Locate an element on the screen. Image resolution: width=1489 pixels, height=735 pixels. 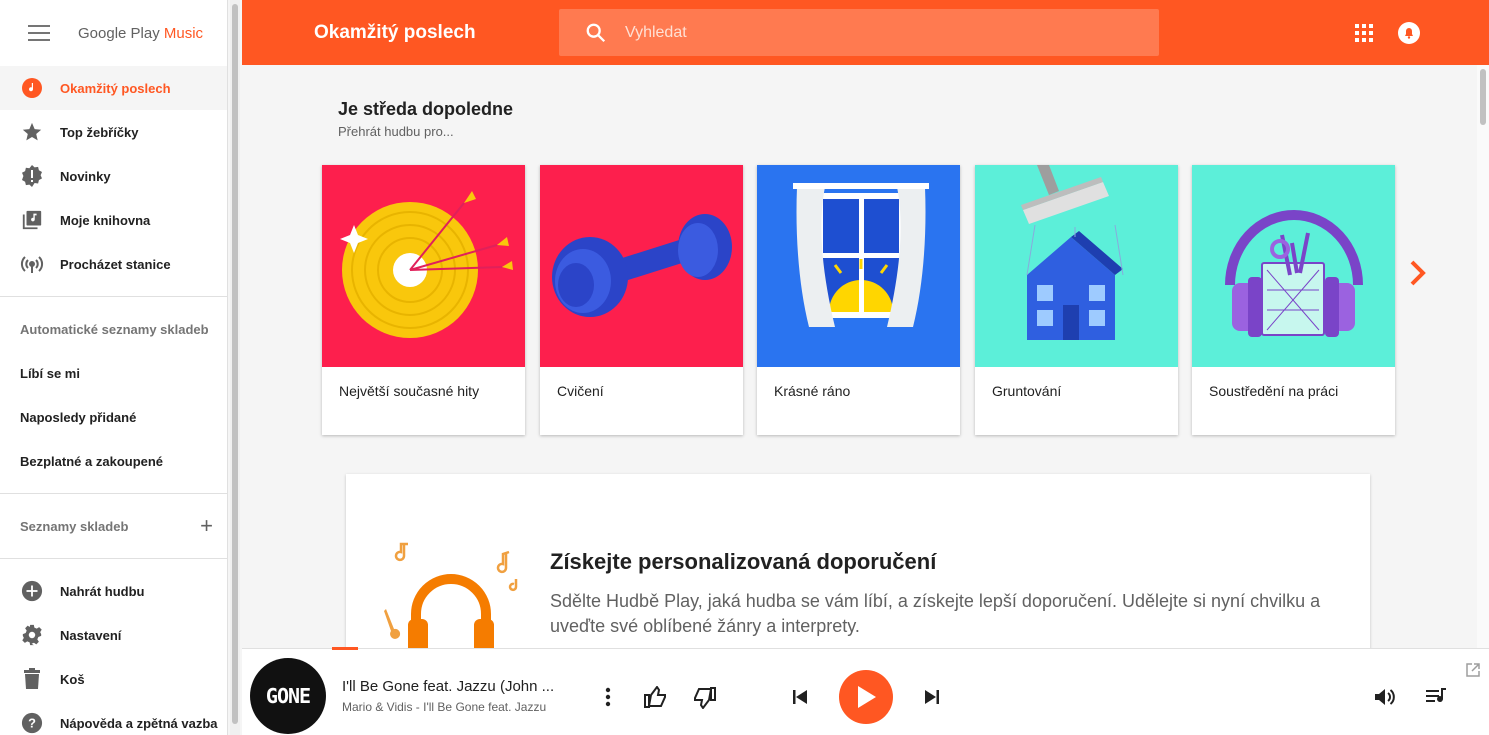
listen-now-icon is located at coordinates (32, 88).